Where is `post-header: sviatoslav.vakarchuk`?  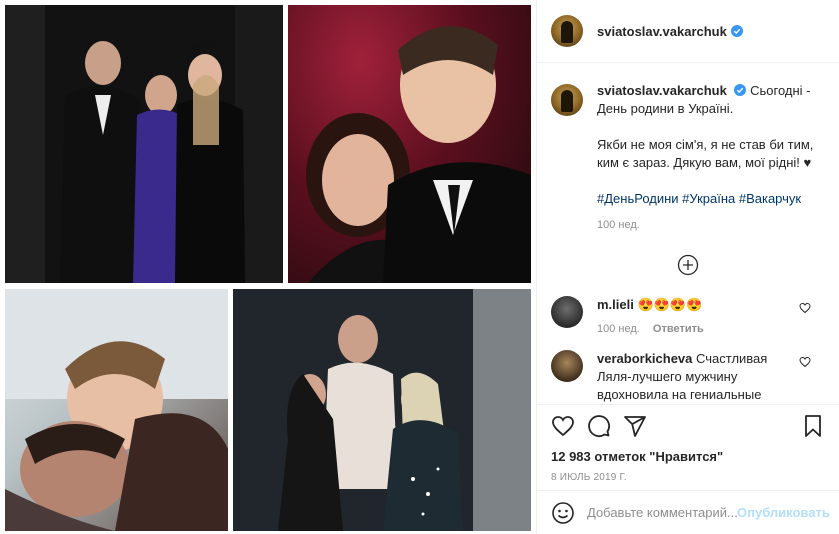
post-header: sviatoslav.vakarchuk is located at coordinates (688, 31).